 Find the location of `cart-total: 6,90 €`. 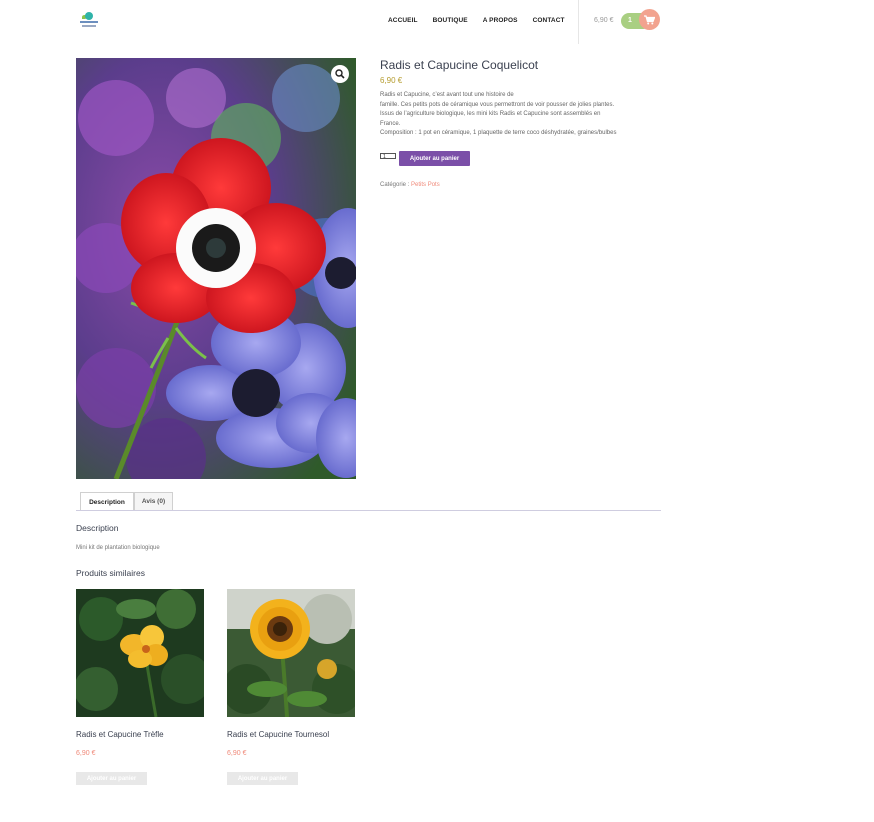

cart-total: 6,90 € is located at coordinates (603, 20).